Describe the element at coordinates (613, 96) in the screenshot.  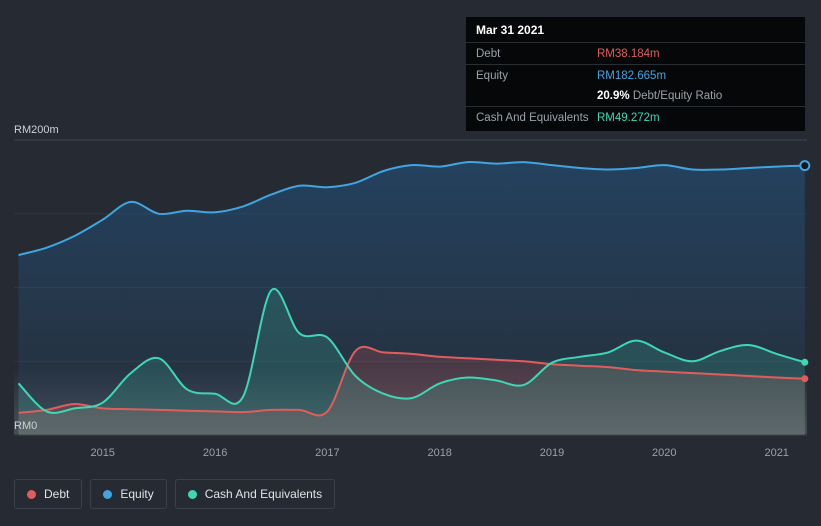
I see `tooltip-ratio-value: 20.9%` at that location.